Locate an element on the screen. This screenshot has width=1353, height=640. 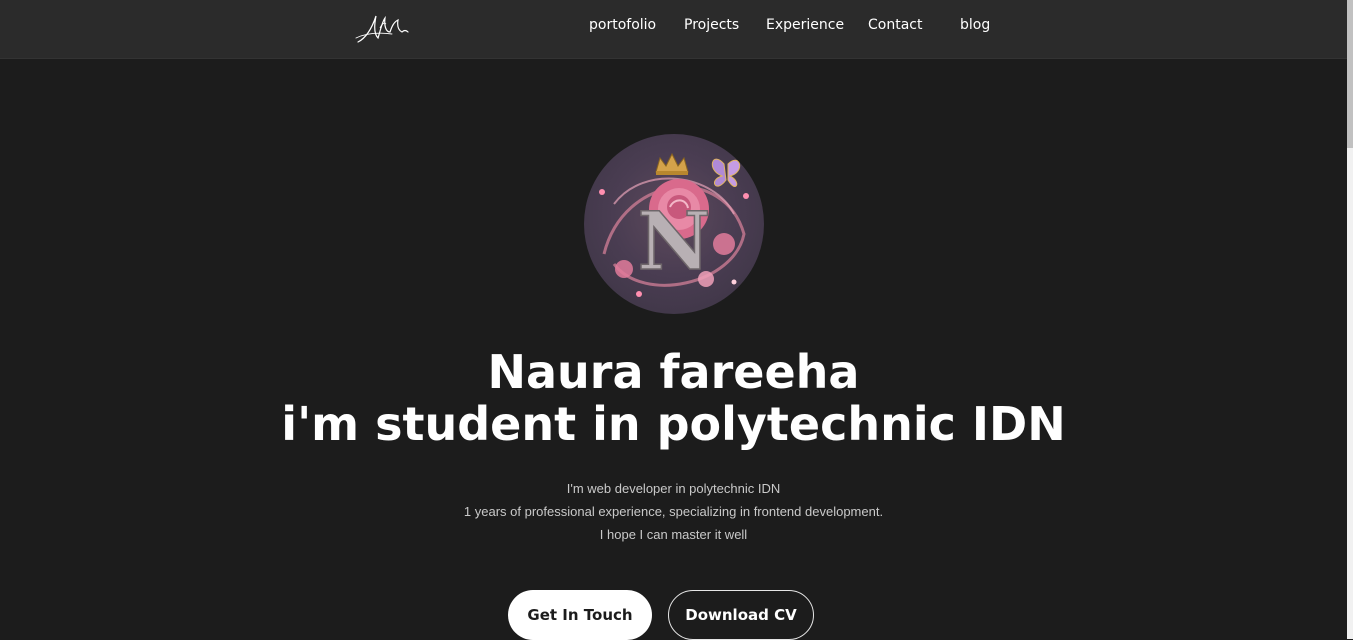
nav-link-contact: Contact is located at coordinates (895, 25).